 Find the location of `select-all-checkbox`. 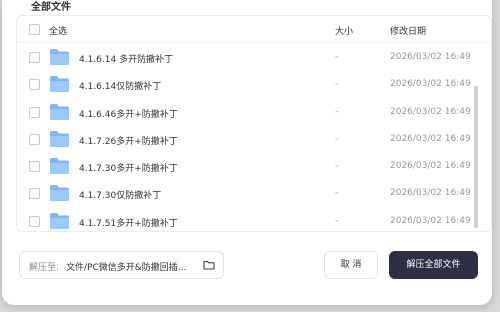

select-all-checkbox is located at coordinates (34, 29).